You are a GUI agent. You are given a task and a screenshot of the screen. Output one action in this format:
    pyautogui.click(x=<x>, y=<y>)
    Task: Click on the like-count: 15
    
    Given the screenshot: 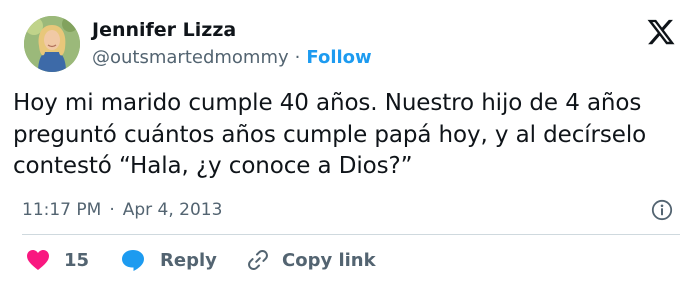 What is the action you would take?
    pyautogui.click(x=77, y=260)
    